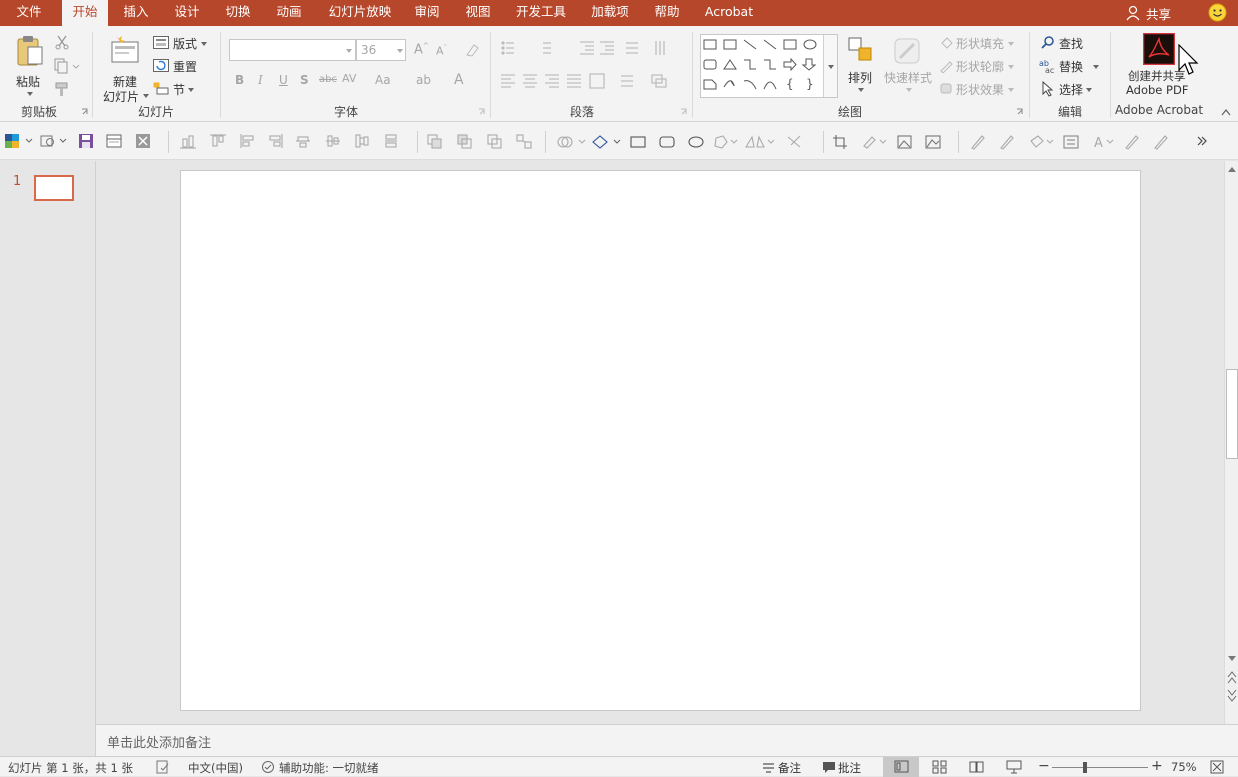  What do you see at coordinates (1078, 142) in the screenshot?
I see `format-tools-icons: A` at bounding box center [1078, 142].